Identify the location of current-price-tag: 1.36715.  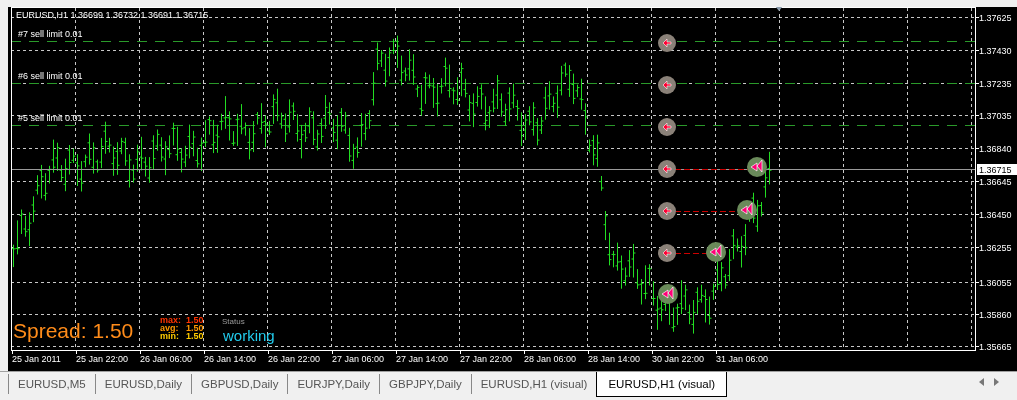
(997, 169).